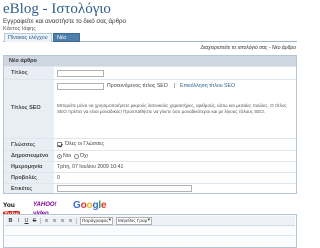  Describe the element at coordinates (62, 221) in the screenshot. I see `align-right-icon: ≡` at that location.